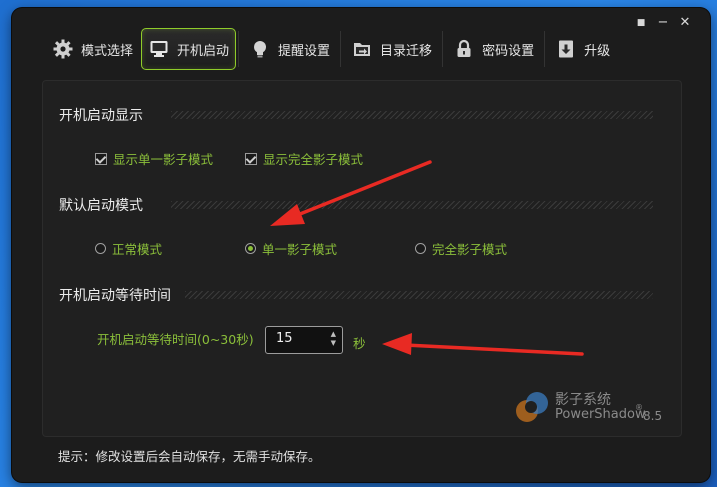 The width and height of the screenshot is (717, 487). What do you see at coordinates (250, 248) in the screenshot?
I see `radio-selected-icon` at bounding box center [250, 248].